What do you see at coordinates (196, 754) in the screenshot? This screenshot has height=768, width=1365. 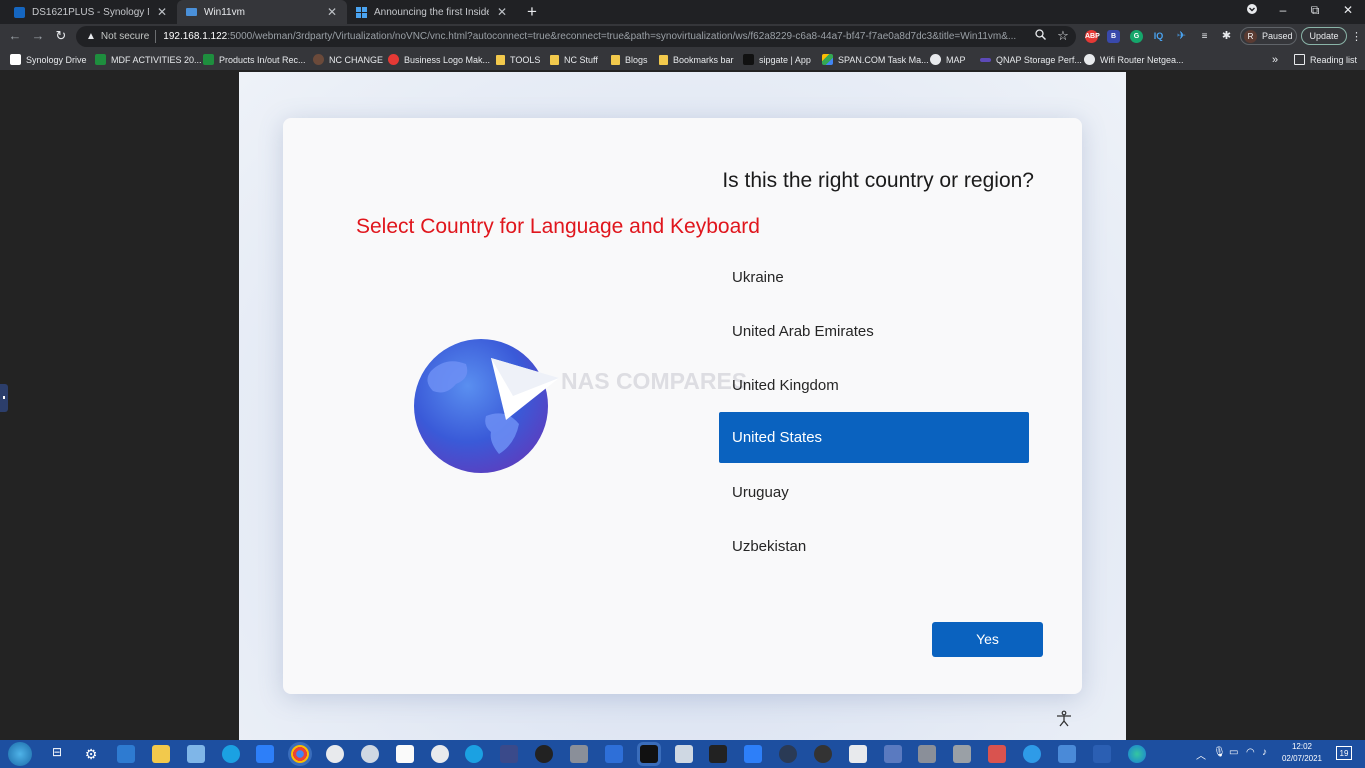 I see `notes-app-icon` at bounding box center [196, 754].